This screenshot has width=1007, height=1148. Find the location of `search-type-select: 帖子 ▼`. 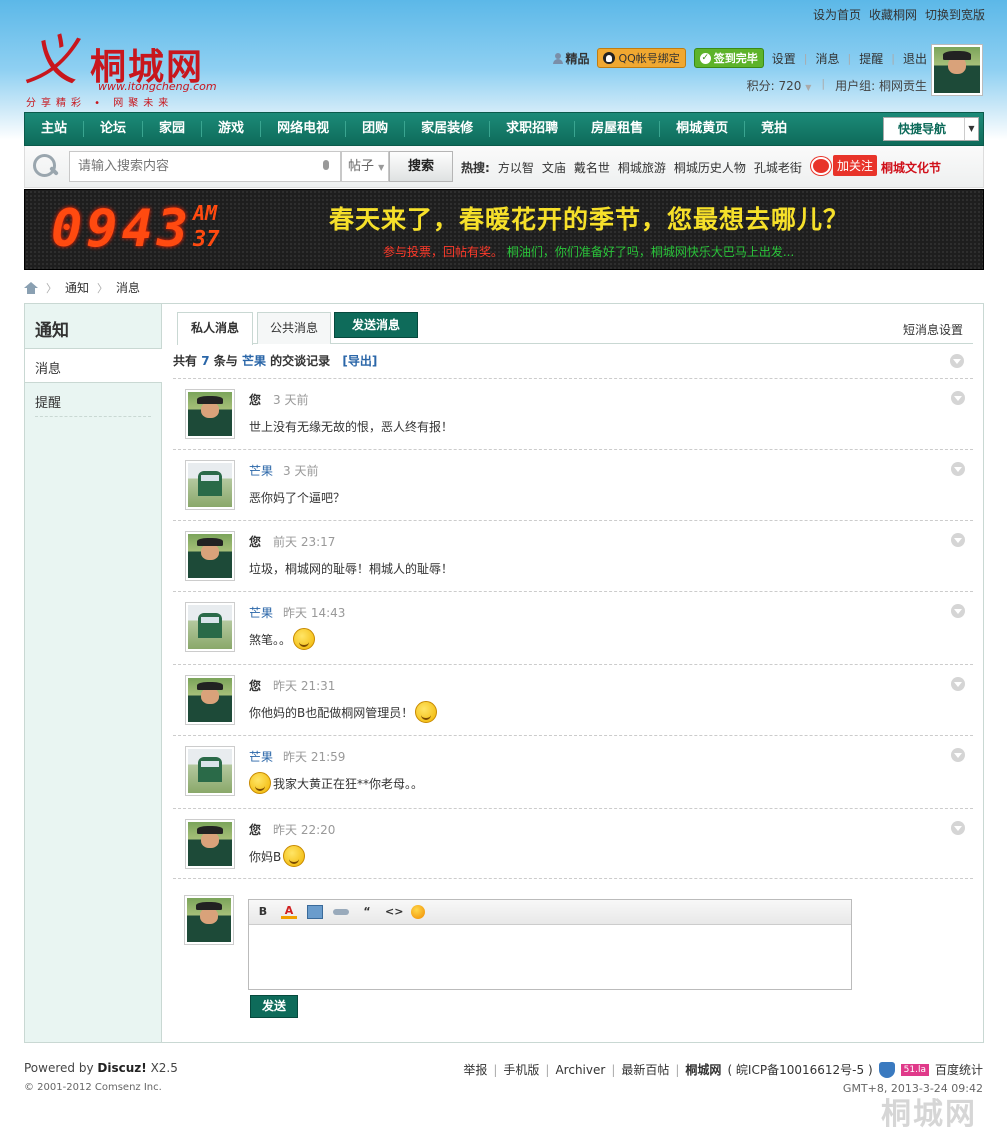

search-type-select: 帖子 ▼ is located at coordinates (365, 166).